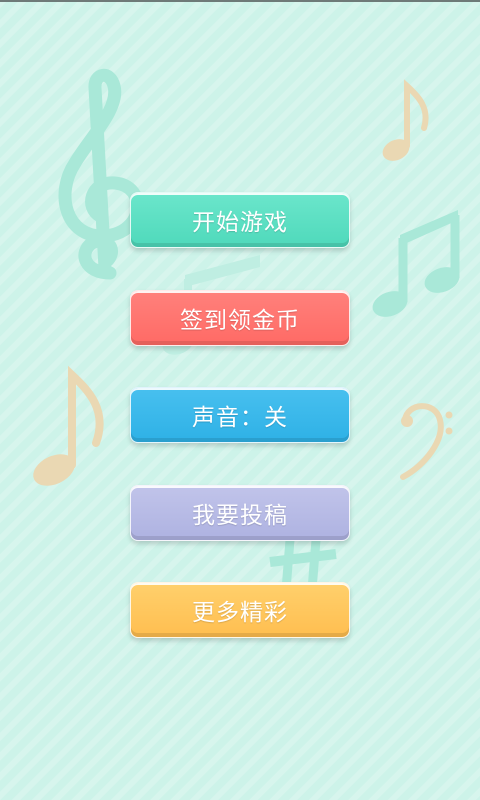 This screenshot has width=480, height=800. Describe the element at coordinates (240, 516) in the screenshot. I see `submit-content-label: 我要投稿` at that location.